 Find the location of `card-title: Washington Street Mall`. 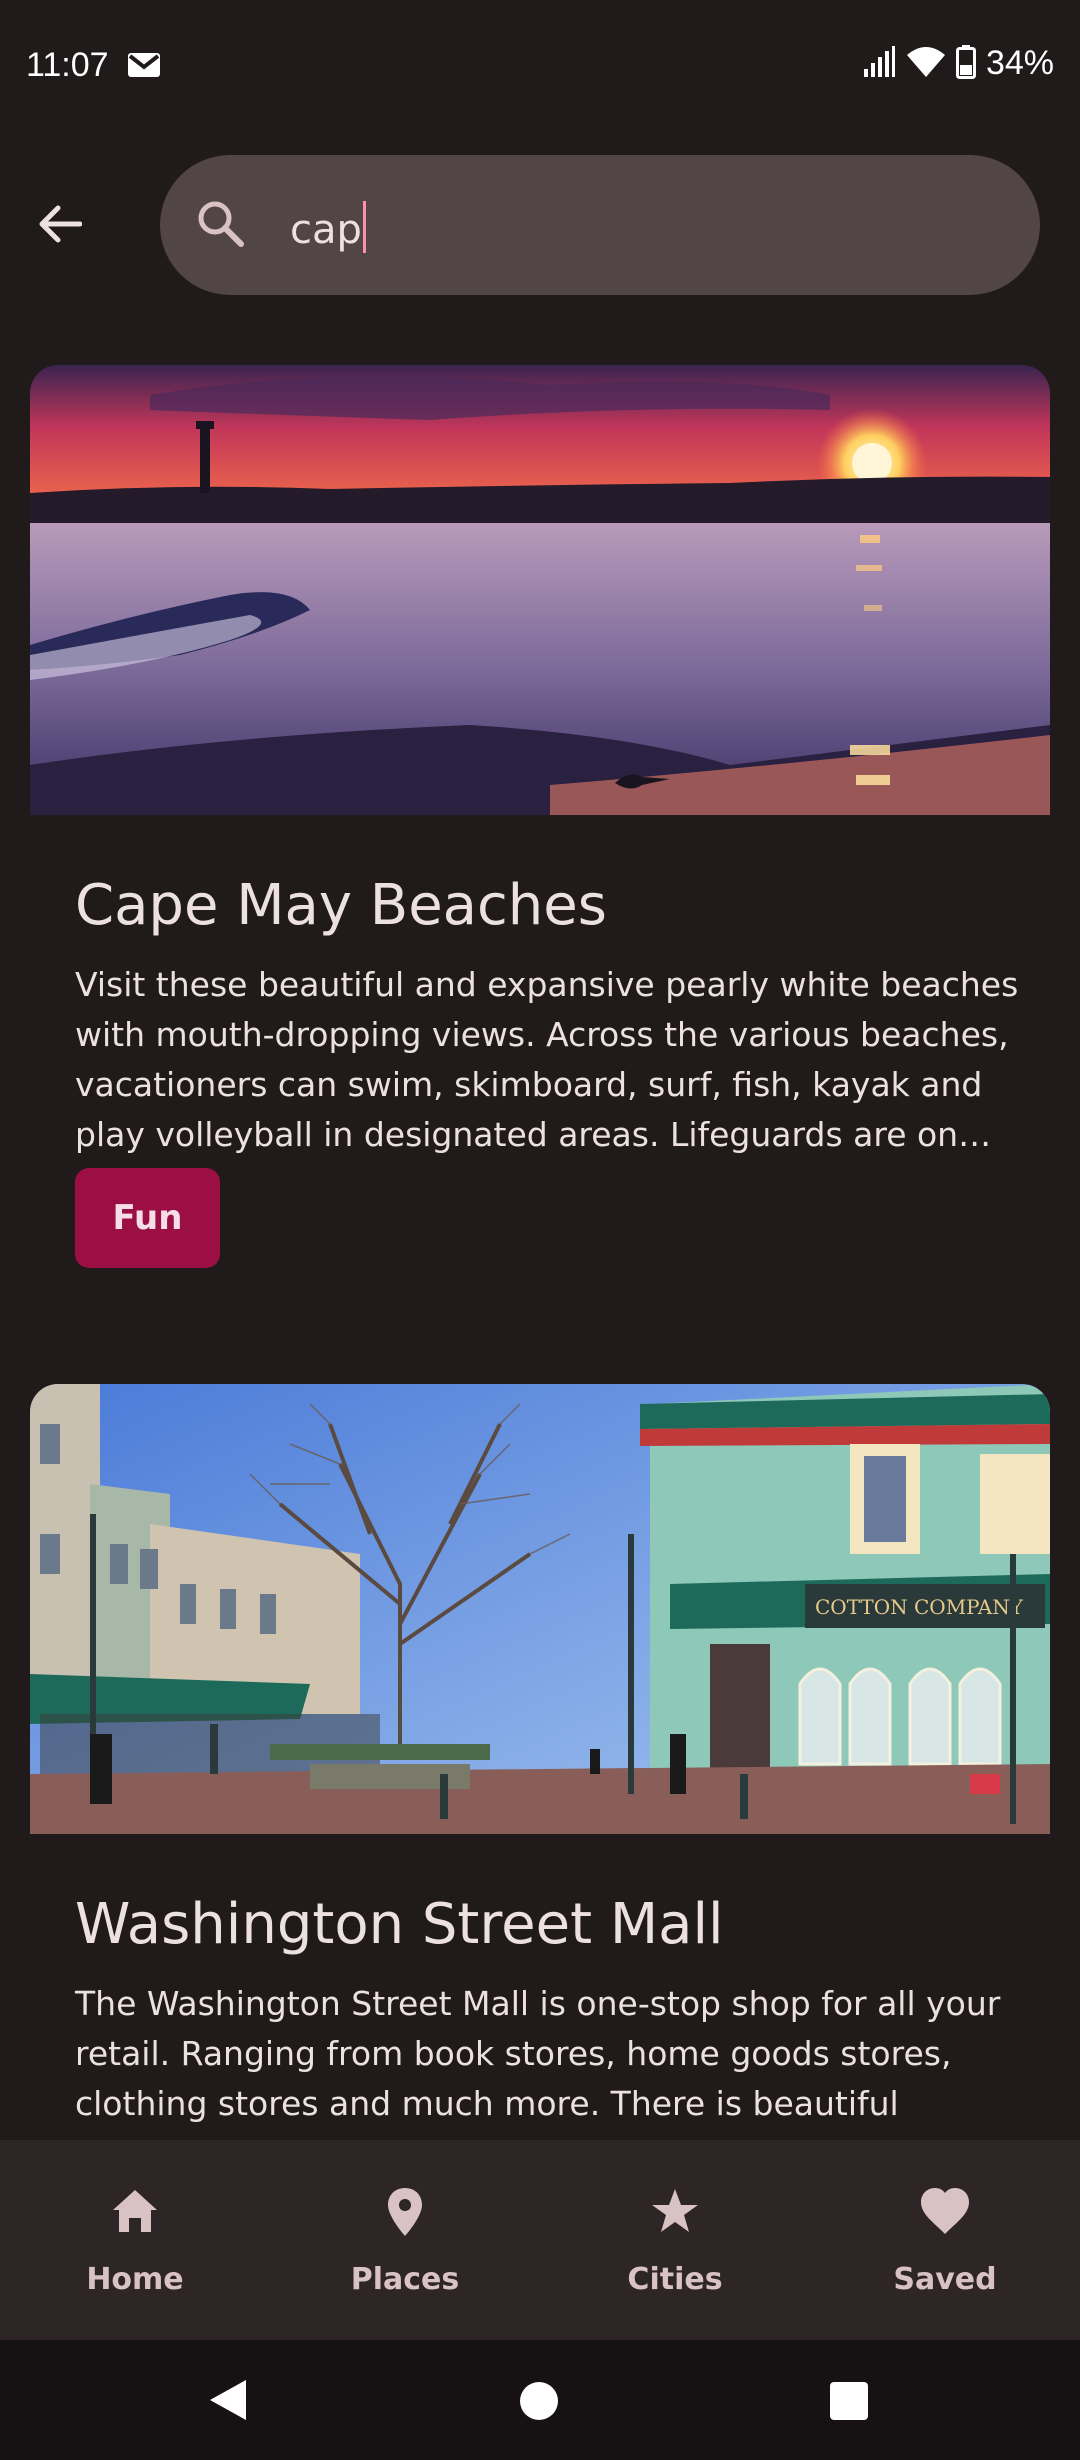

card-title: Washington Street Mall is located at coordinates (399, 1924).